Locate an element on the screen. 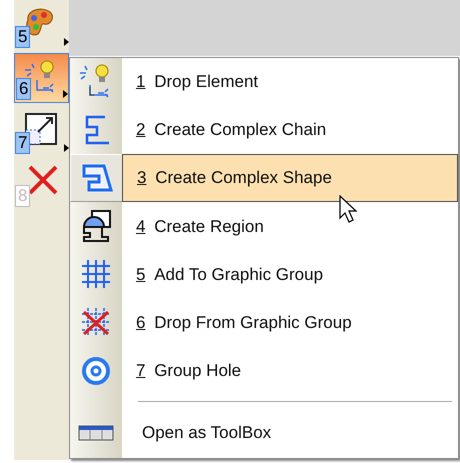 This screenshot has height=463, width=460. menu-item: 7 Group Hole is located at coordinates (264, 370).